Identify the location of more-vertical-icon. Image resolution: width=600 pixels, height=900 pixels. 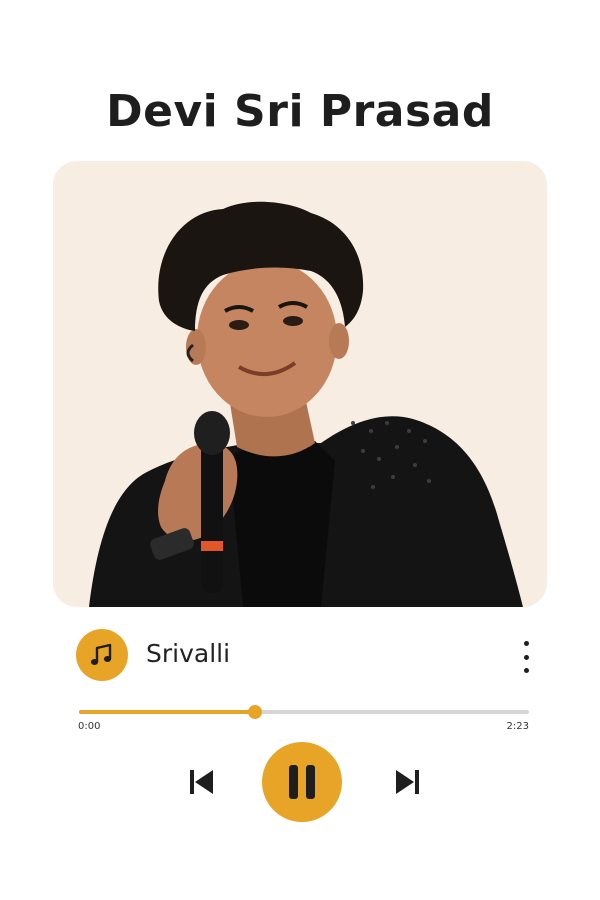
(526, 657).